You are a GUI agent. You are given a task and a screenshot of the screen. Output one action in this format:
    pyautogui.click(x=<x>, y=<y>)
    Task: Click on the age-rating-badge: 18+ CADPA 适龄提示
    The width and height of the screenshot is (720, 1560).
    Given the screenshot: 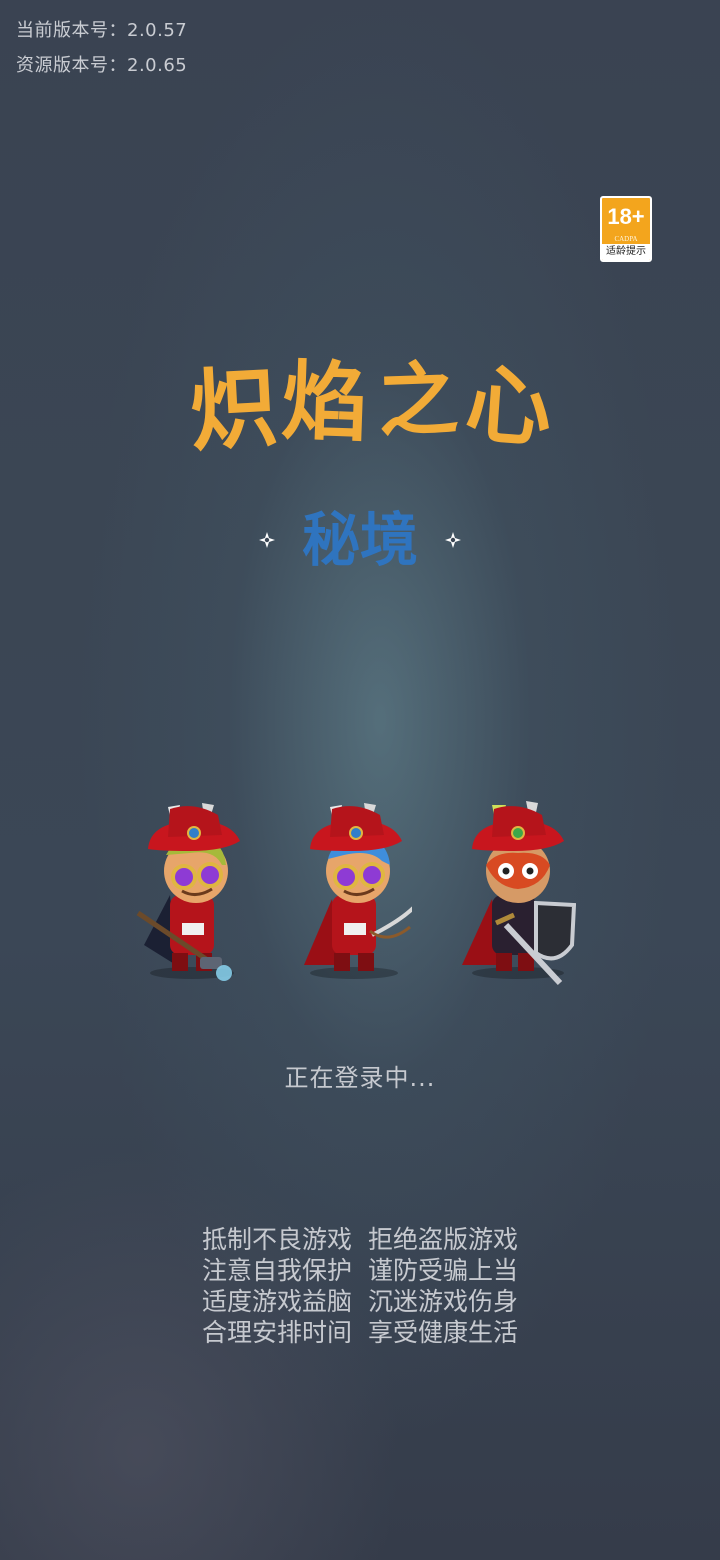 What is the action you would take?
    pyautogui.click(x=626, y=229)
    